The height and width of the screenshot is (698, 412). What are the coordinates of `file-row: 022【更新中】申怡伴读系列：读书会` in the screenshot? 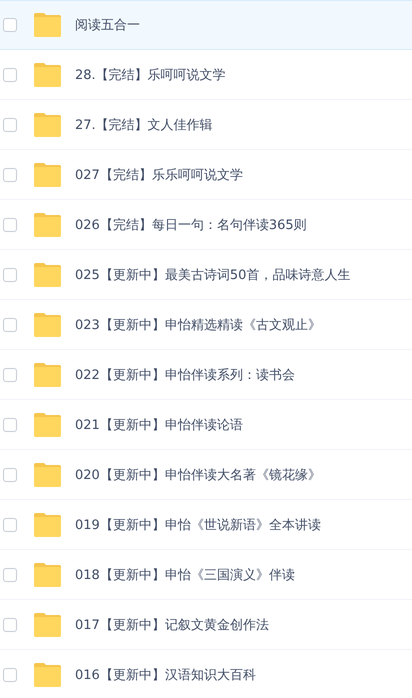 It's located at (206, 375).